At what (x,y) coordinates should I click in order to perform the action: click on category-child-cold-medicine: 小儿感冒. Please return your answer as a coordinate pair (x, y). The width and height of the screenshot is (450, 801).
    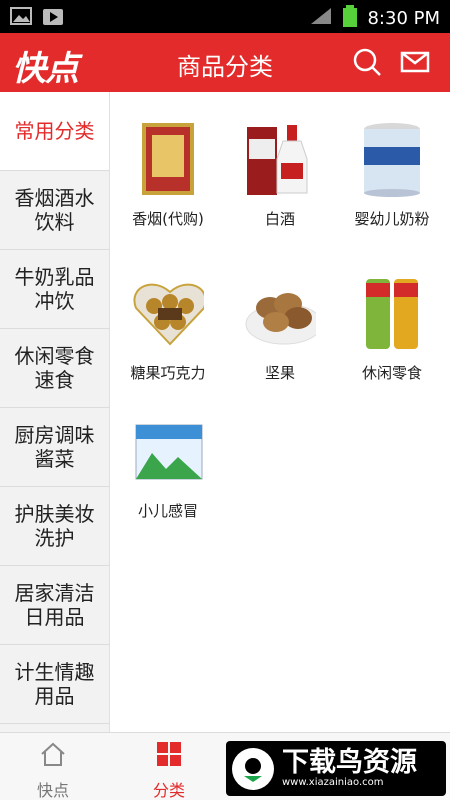
    Looking at the image, I should click on (168, 466).